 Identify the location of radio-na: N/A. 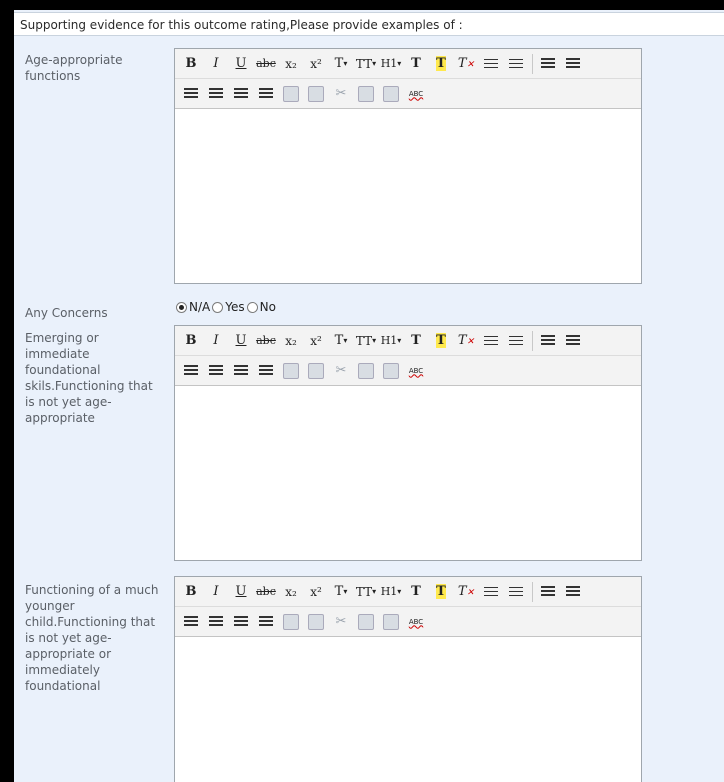
(193, 307).